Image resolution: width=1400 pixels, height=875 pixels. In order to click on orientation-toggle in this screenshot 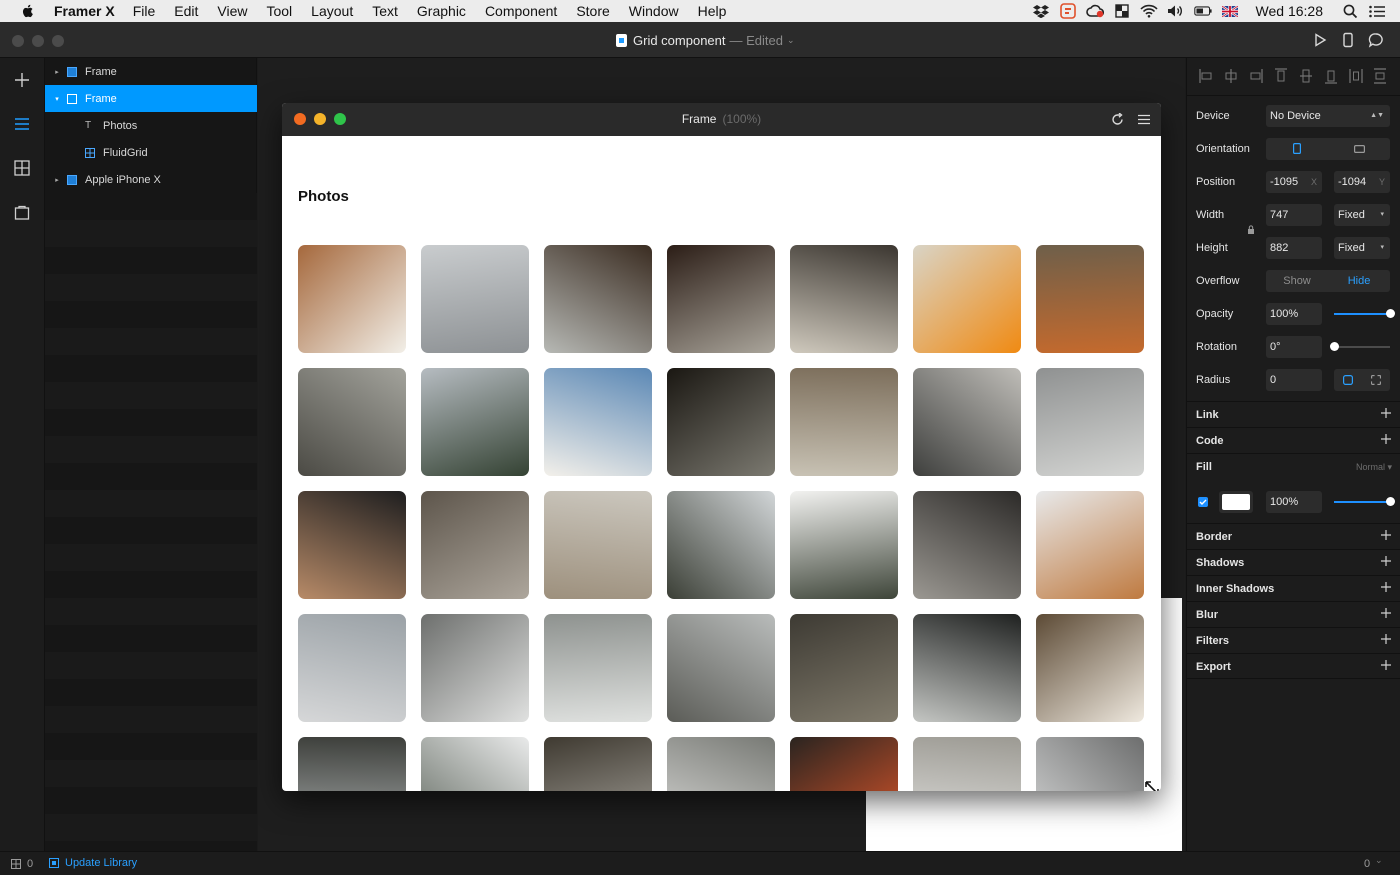, I will do `click(1328, 149)`.